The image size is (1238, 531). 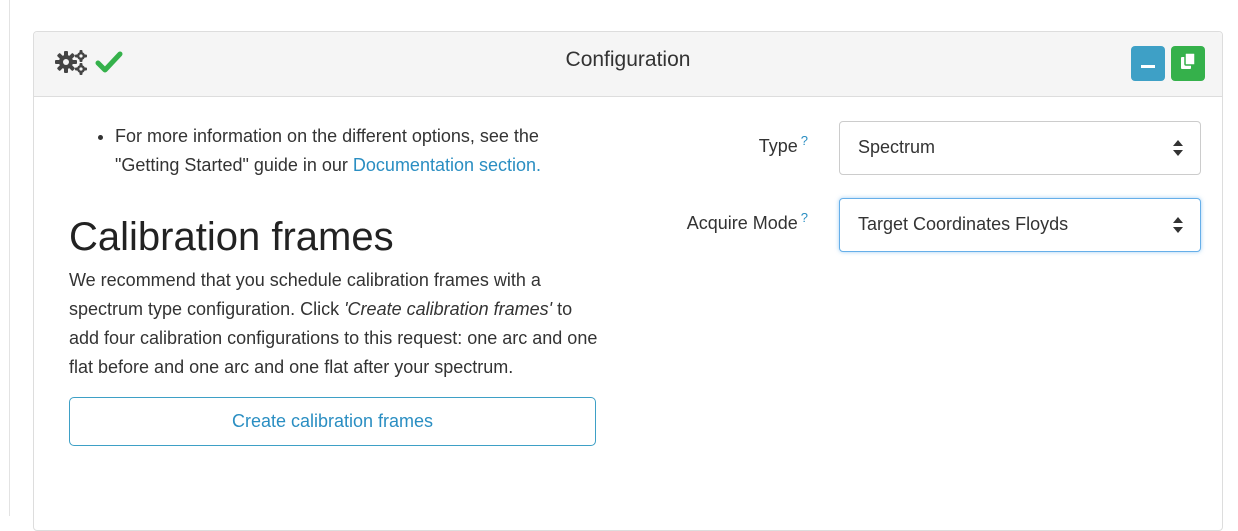 I want to click on type-label-text: Type, so click(x=778, y=146).